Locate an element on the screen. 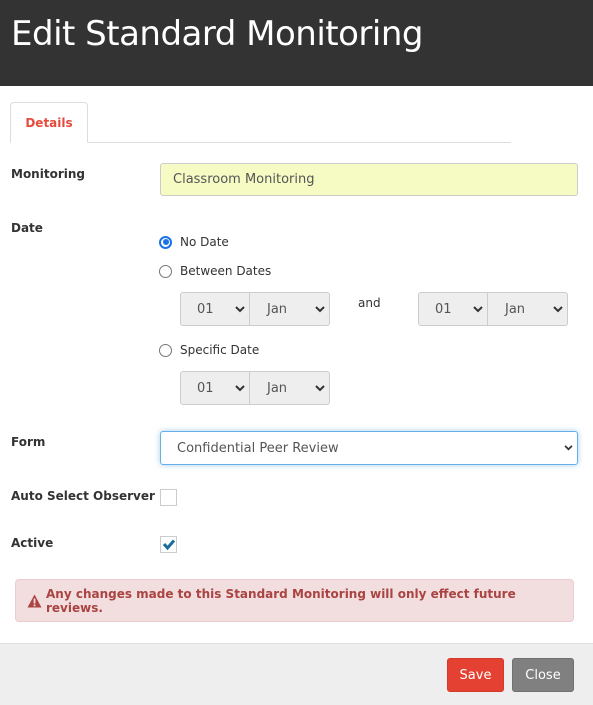  modal-header: Edit Standard Monitoring is located at coordinates (296, 43).